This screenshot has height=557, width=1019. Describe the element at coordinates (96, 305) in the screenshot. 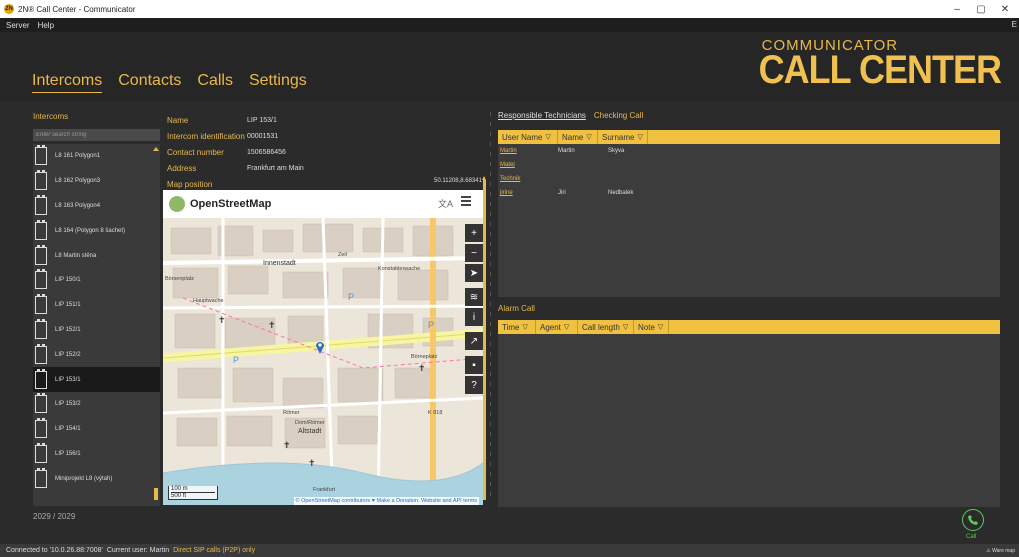

I see `intercom-item: LIP 151/1` at that location.